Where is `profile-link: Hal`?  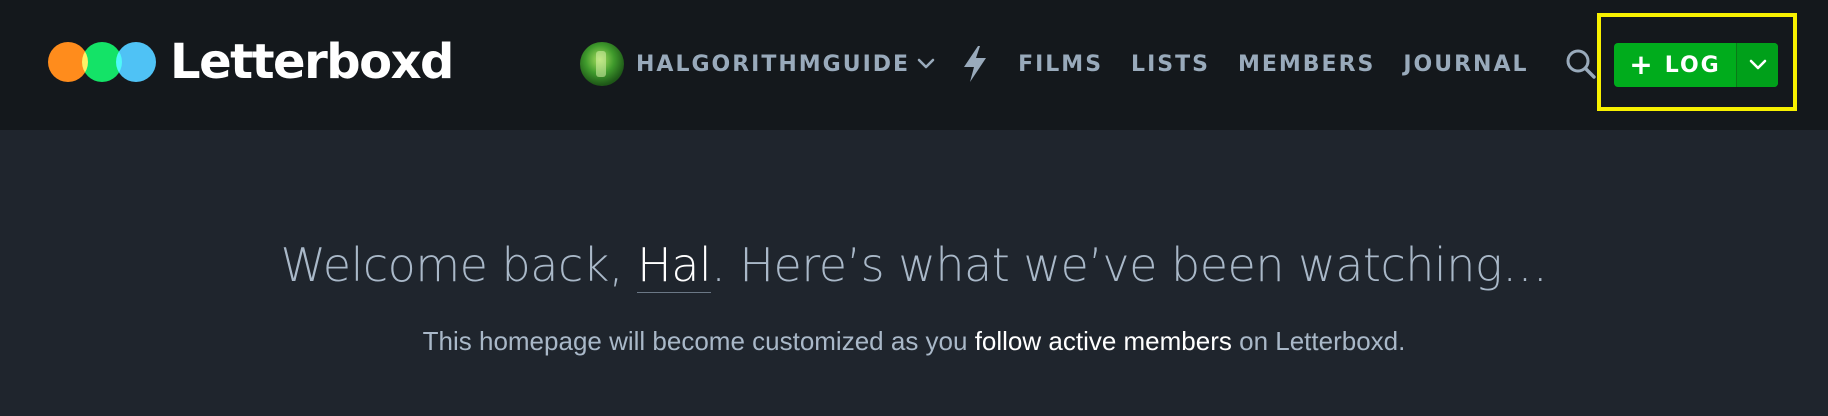
profile-link: Hal is located at coordinates (674, 265).